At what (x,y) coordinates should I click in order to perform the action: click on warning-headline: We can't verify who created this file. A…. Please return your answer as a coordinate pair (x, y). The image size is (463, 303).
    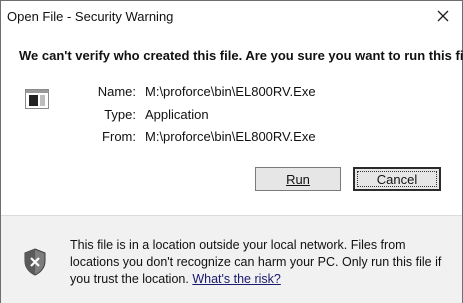
    Looking at the image, I should click on (241, 55).